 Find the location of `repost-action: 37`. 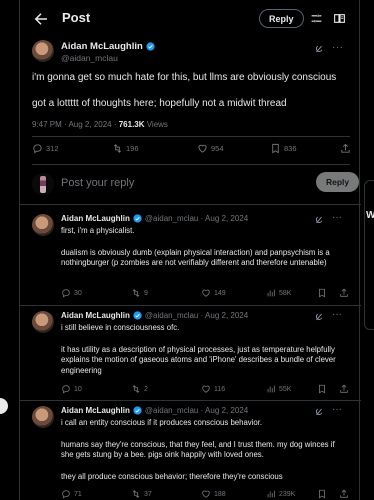

repost-action: 37 is located at coordinates (141, 494).